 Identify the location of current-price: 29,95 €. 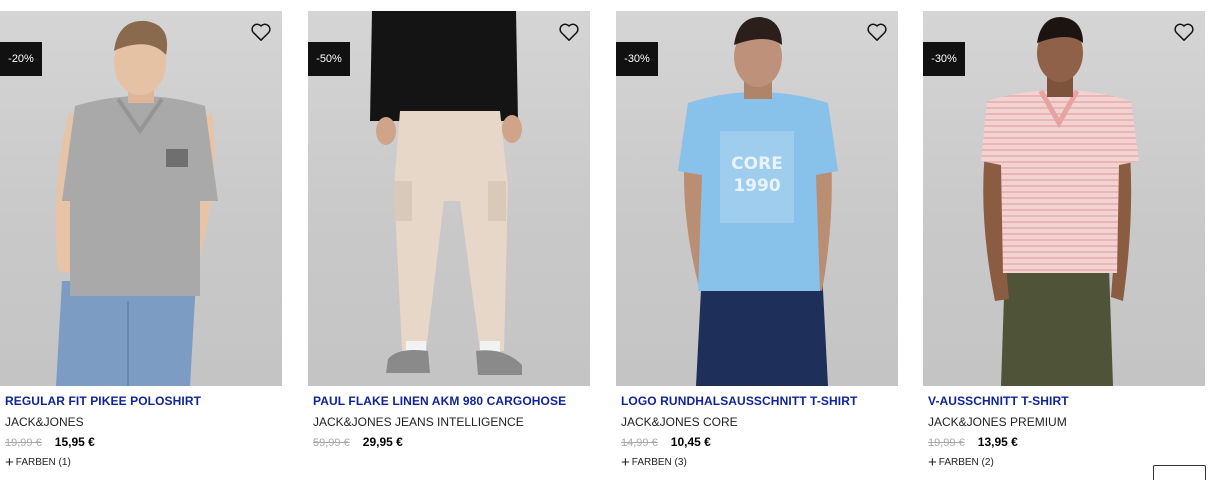
(382, 442).